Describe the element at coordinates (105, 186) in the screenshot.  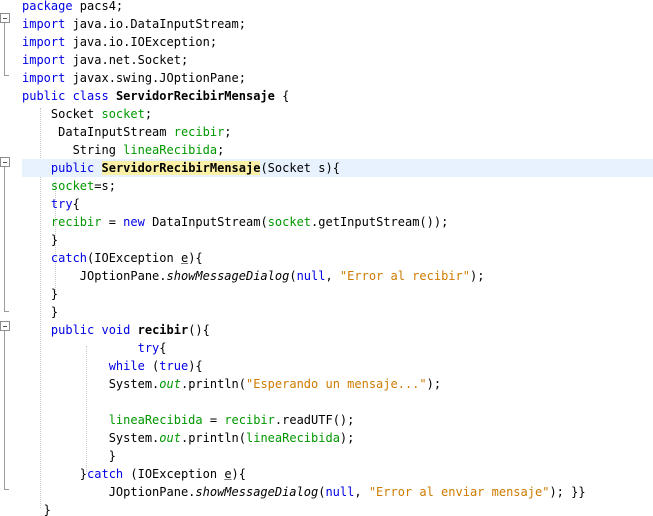
I see `code-token: =s;` at that location.